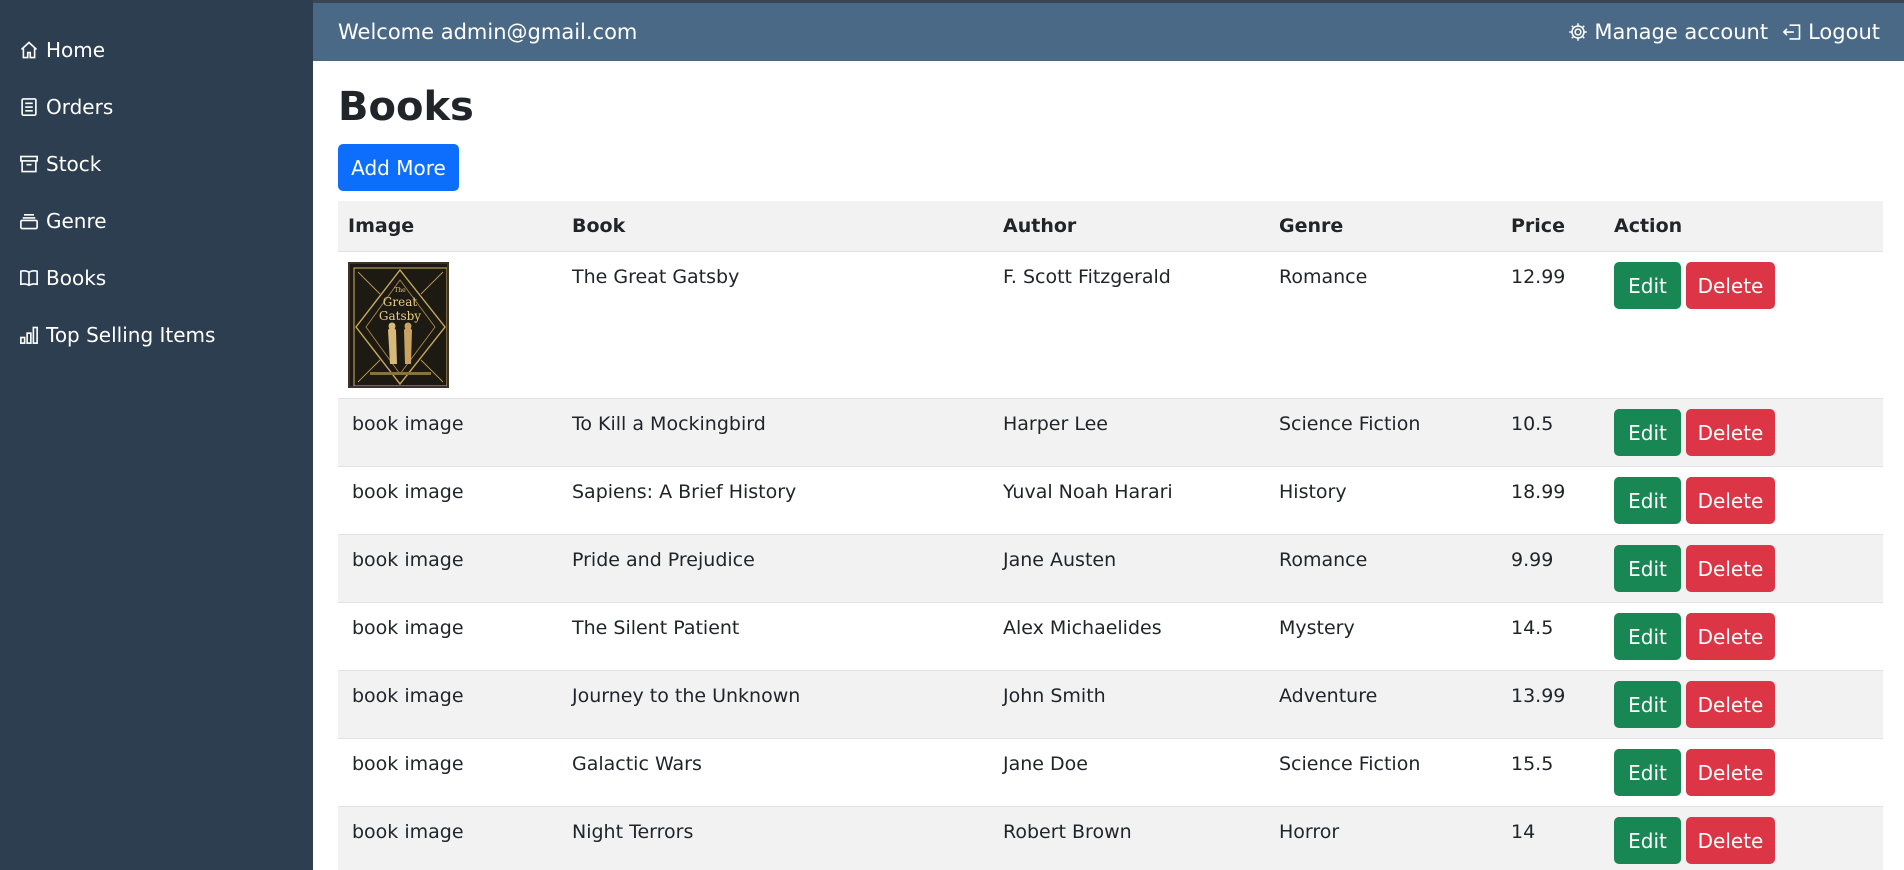 The height and width of the screenshot is (870, 1904). Describe the element at coordinates (76, 278) in the screenshot. I see `sidebar-item-label: Books` at that location.